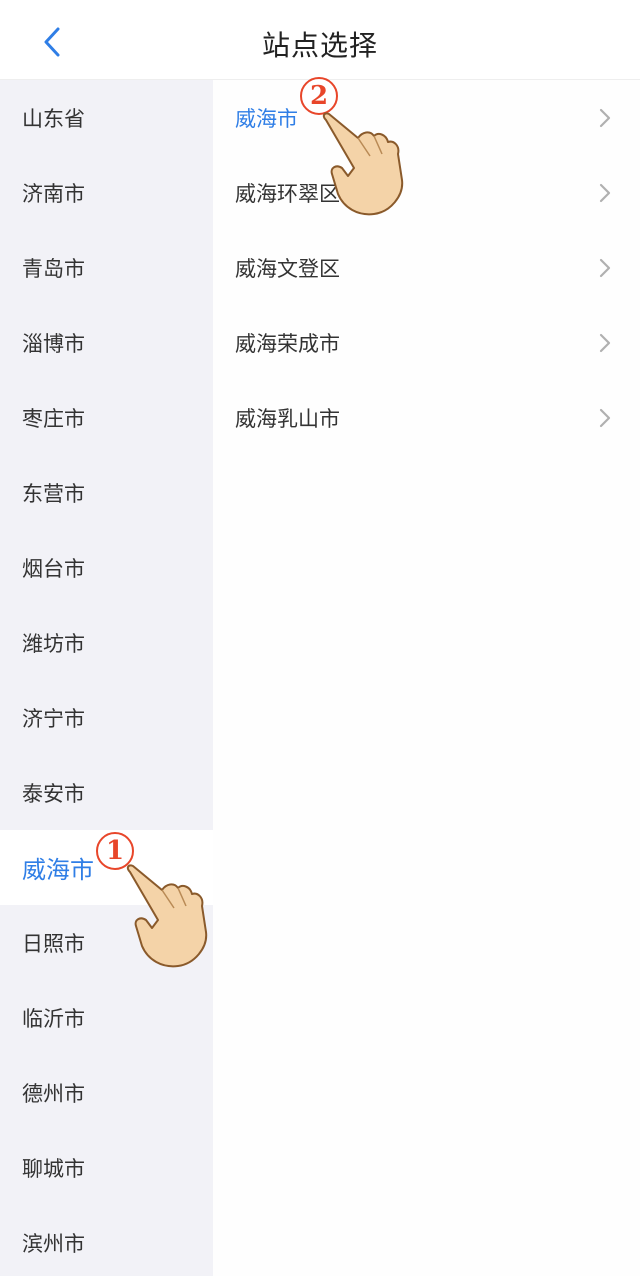 The image size is (640, 1280). What do you see at coordinates (53, 718) in the screenshot?
I see `province-label: 济宁市` at bounding box center [53, 718].